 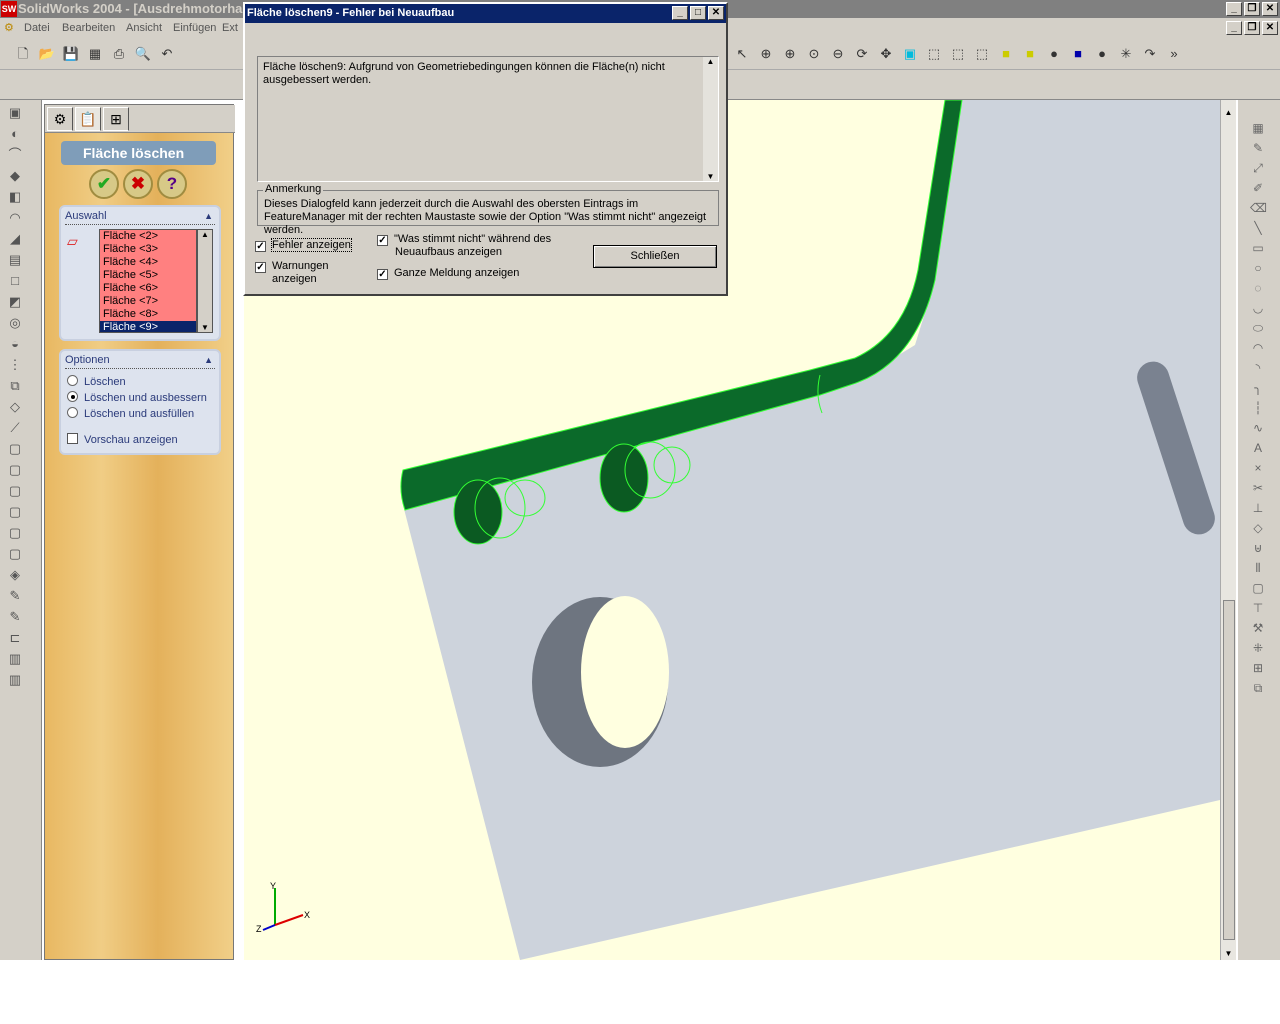 I want to click on circle-icon: ○, so click(x=1258, y=268).